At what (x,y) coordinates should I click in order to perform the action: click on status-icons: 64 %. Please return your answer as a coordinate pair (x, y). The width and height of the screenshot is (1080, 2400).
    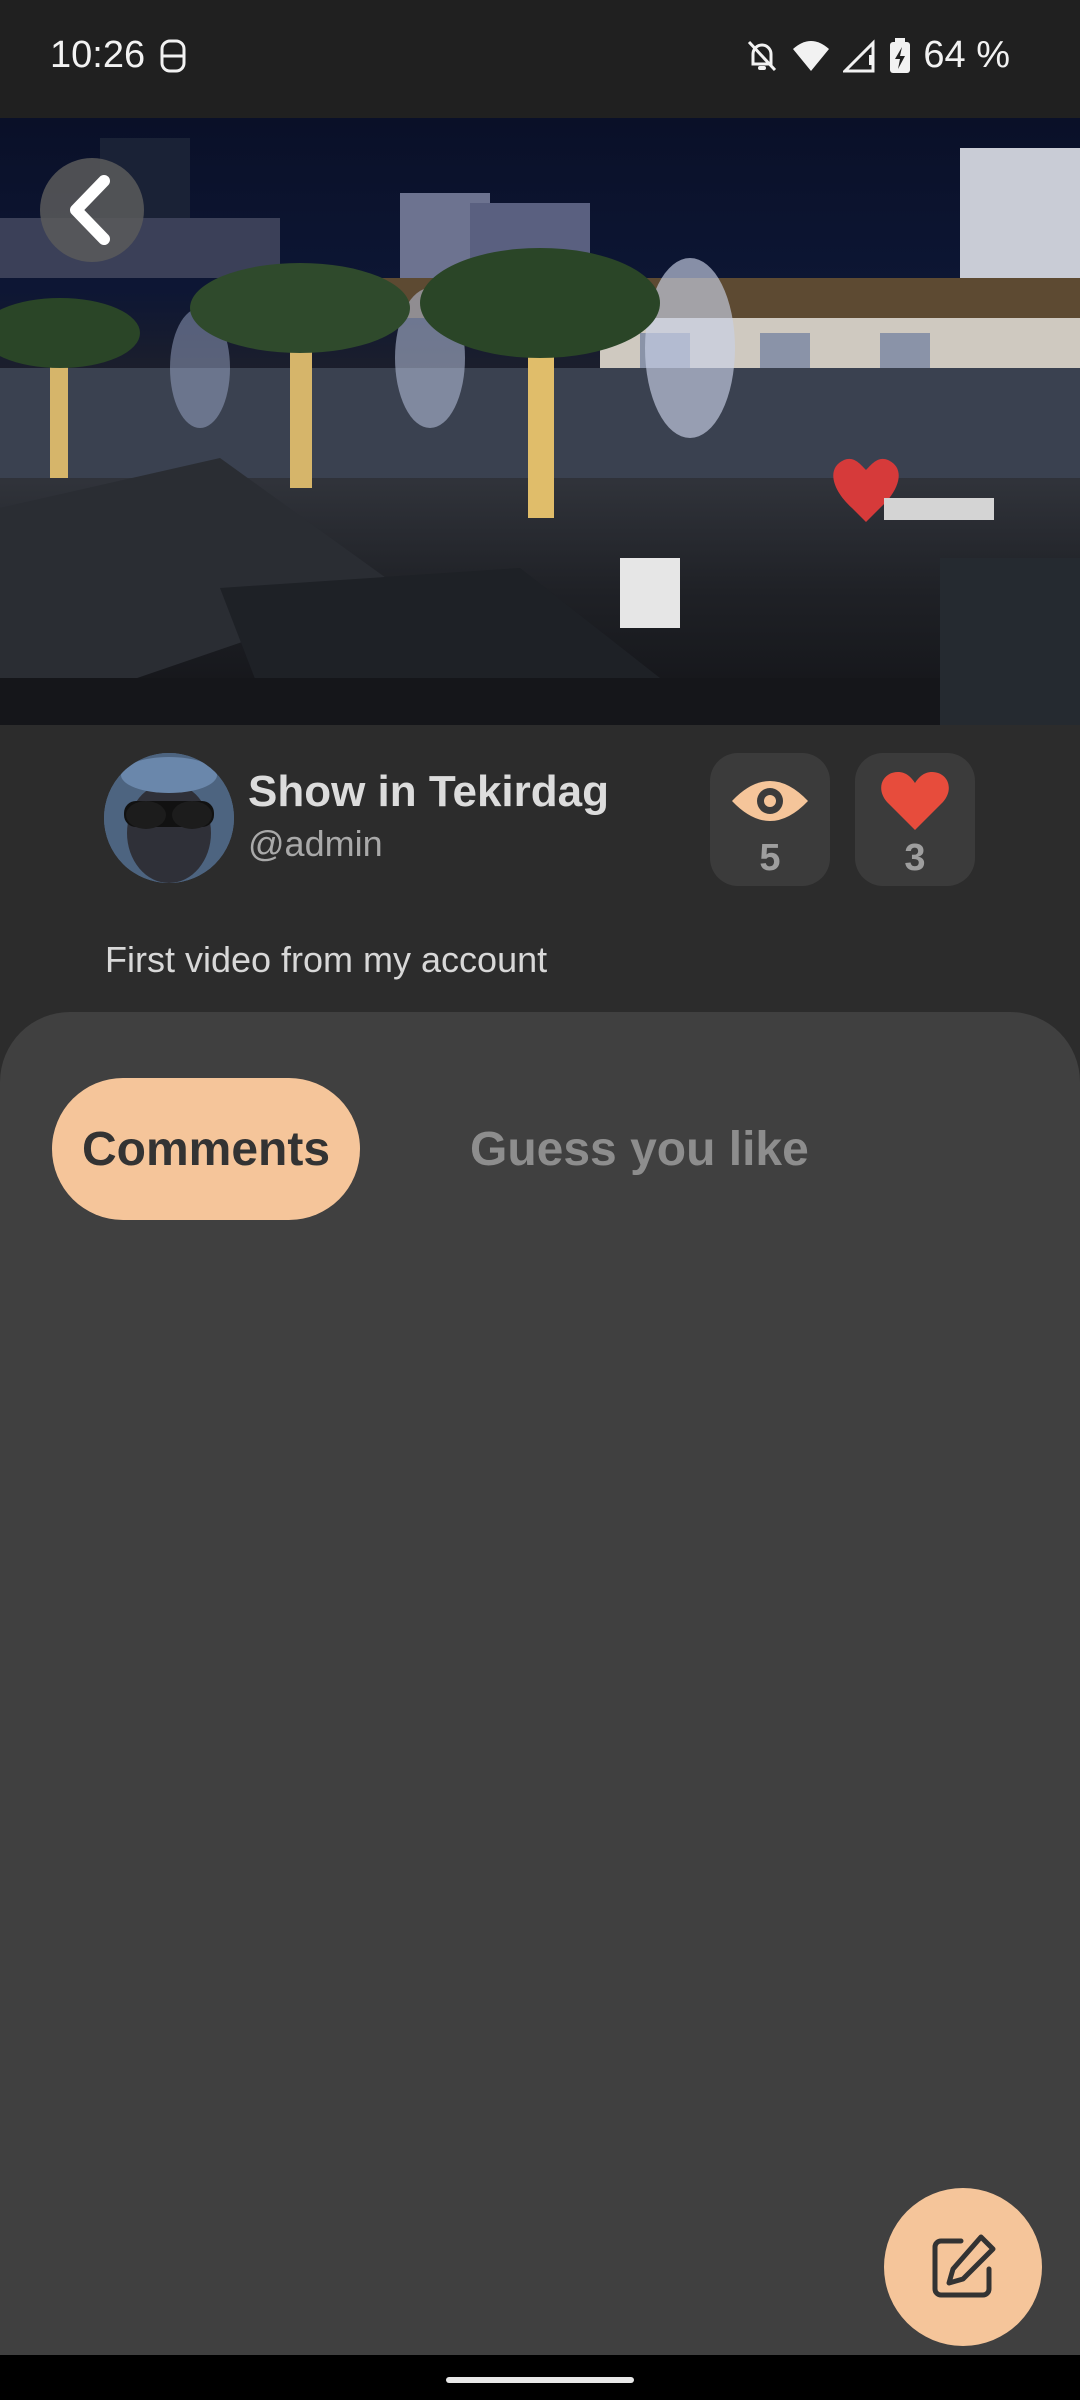
    Looking at the image, I should click on (877, 55).